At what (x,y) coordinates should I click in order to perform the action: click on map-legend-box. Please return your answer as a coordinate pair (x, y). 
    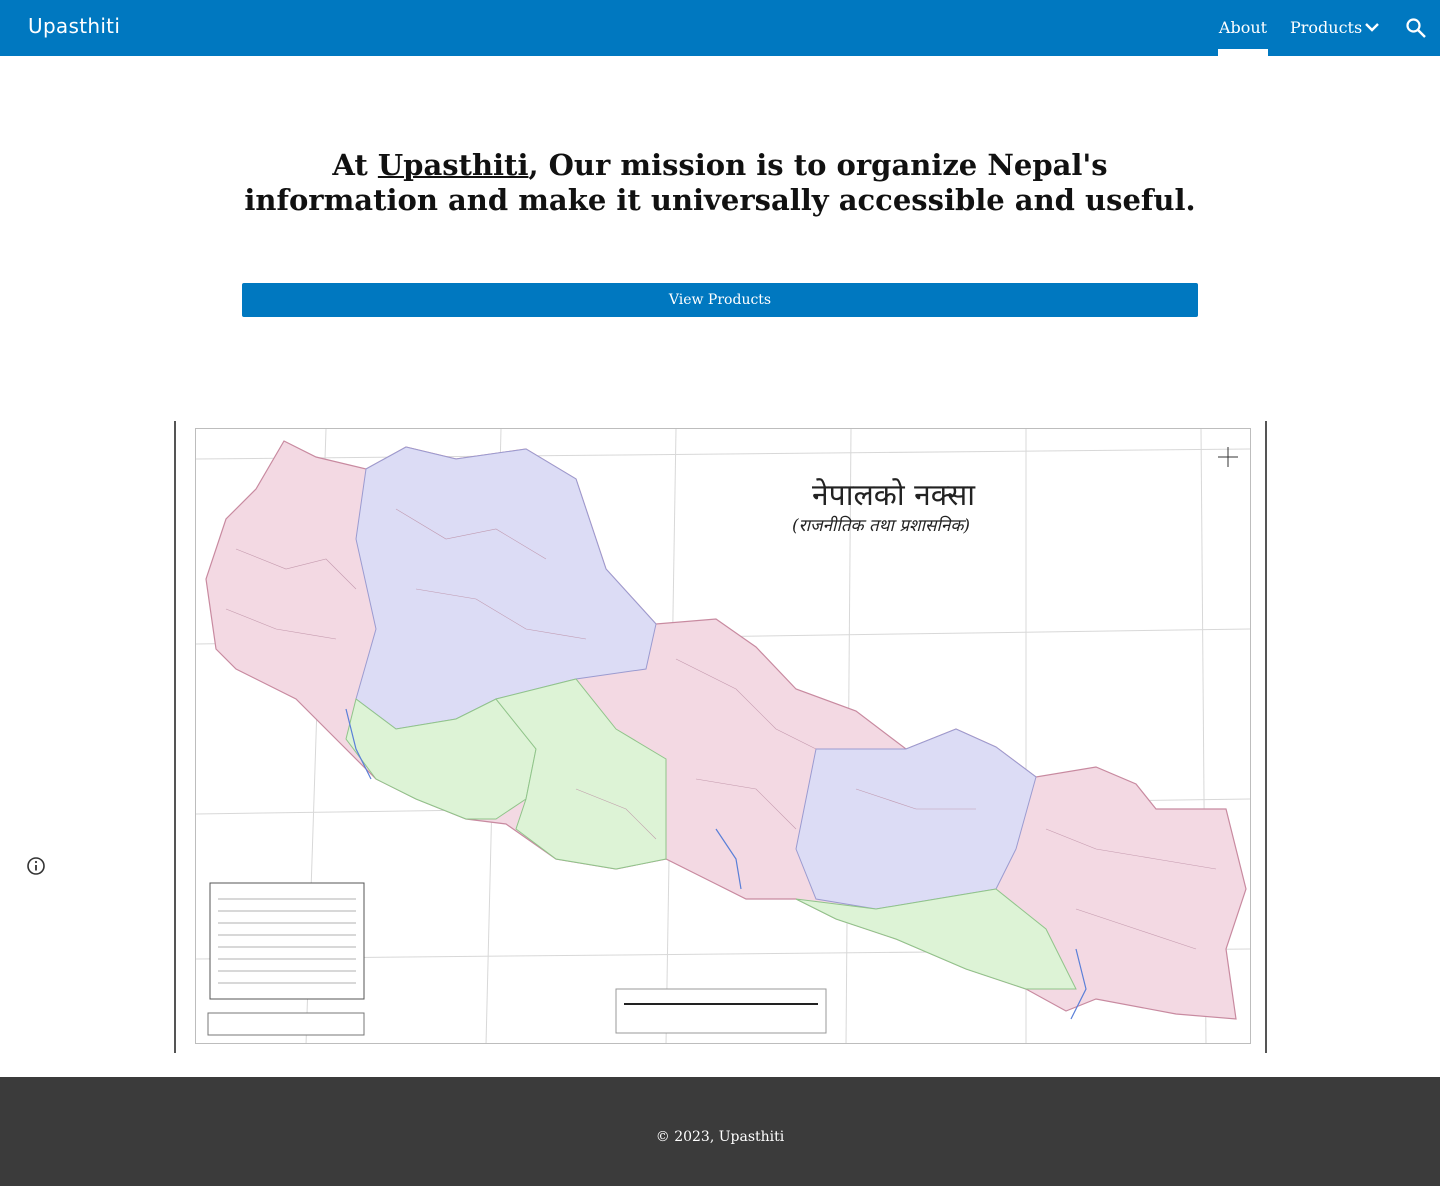
    Looking at the image, I should click on (287, 941).